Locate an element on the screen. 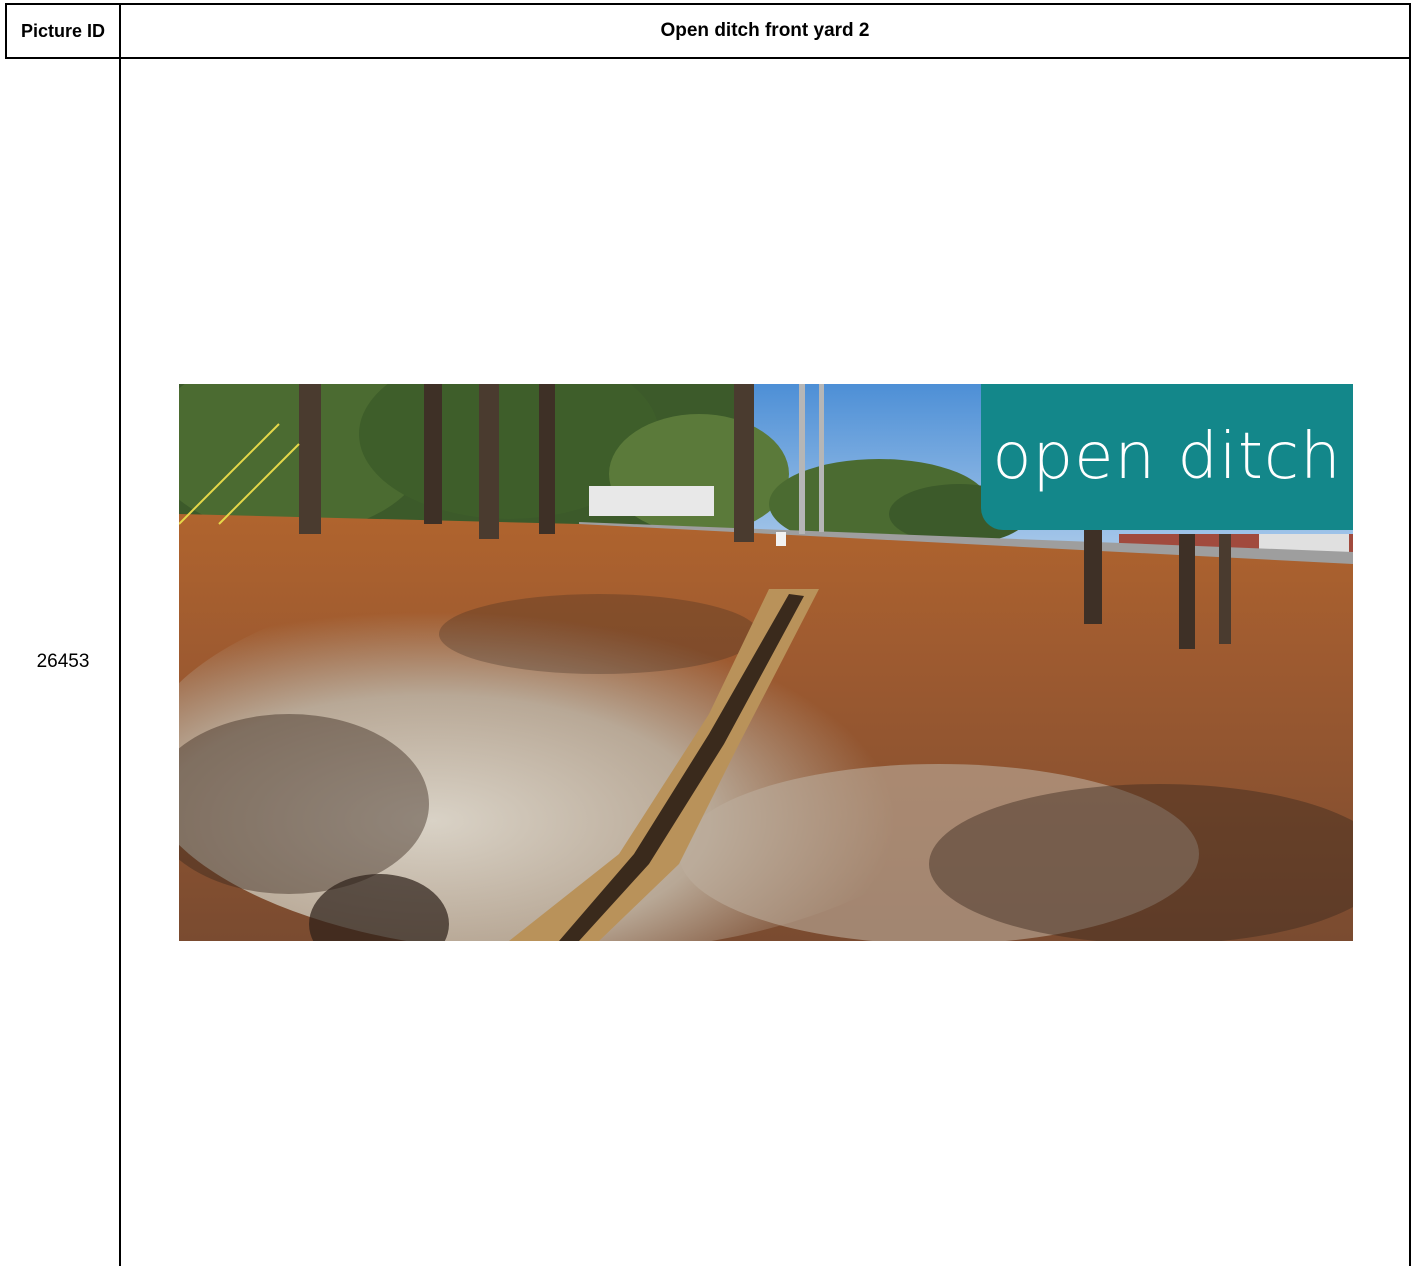 The image size is (1416, 1266). photo-caption-overlay: open ditch is located at coordinates (1167, 457).